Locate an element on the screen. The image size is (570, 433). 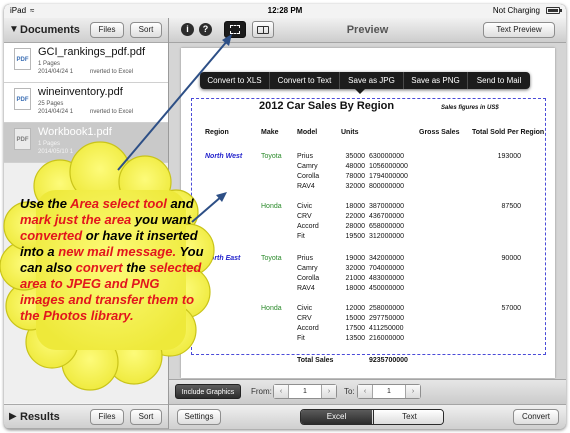
status-time: 12:28 PM is located at coordinates (285, 10).